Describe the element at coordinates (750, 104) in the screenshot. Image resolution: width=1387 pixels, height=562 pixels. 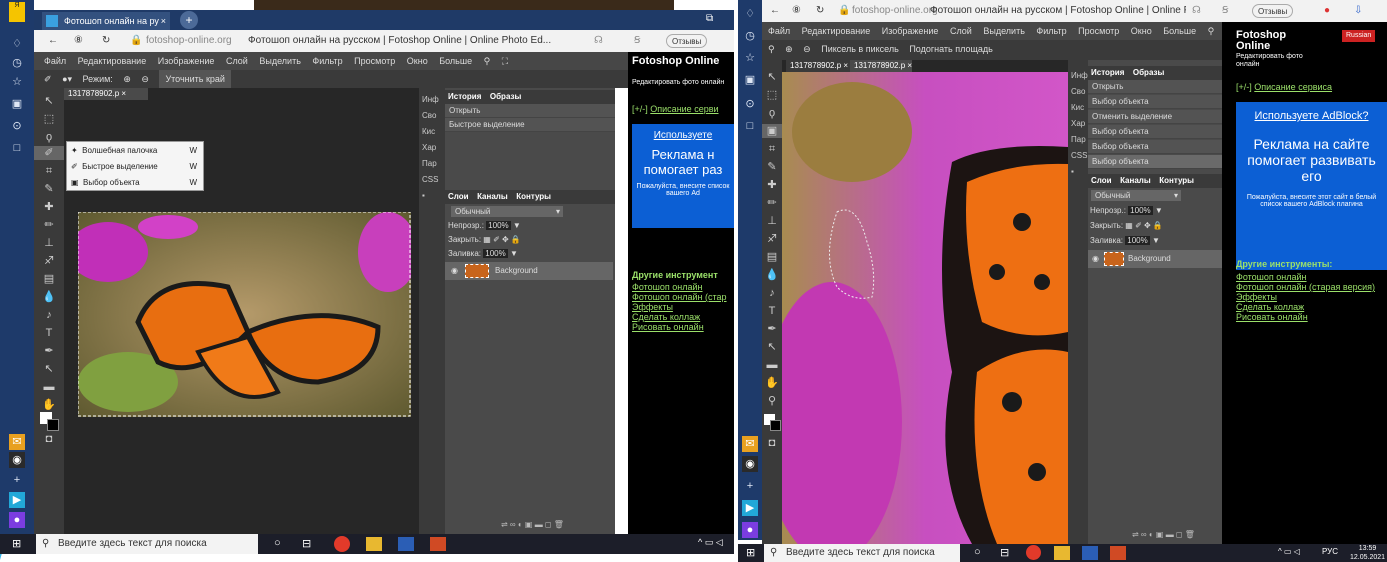
I see `media-play-icon: ⊙` at that location.